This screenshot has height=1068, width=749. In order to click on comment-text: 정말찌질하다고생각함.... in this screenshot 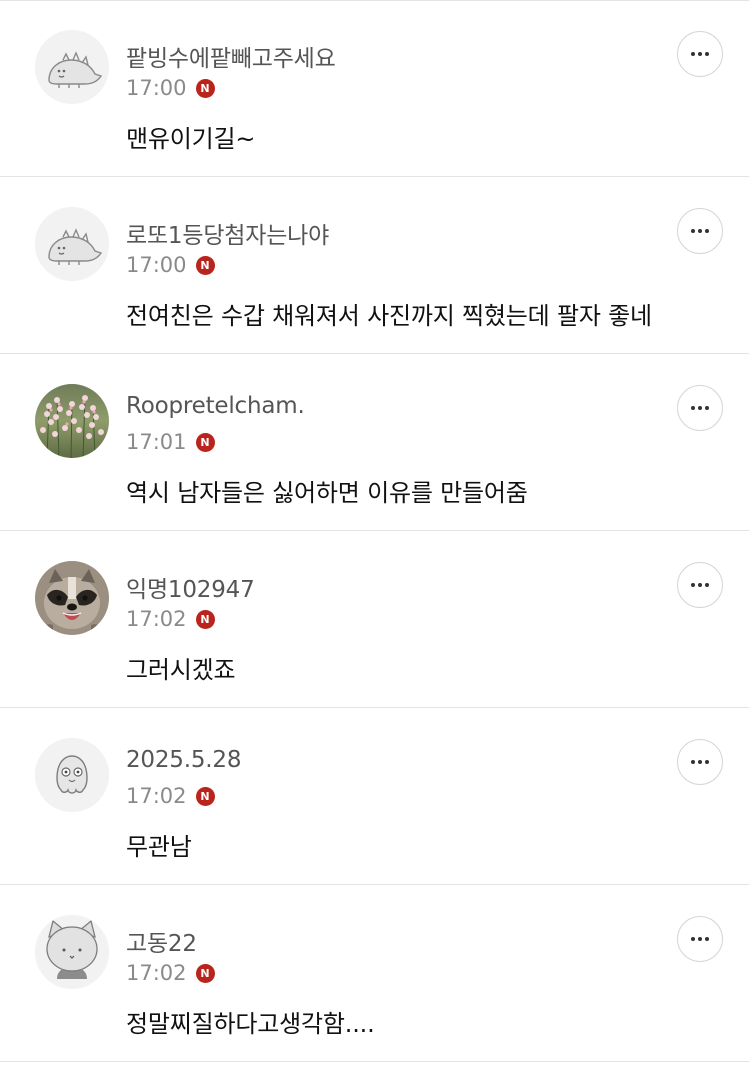, I will do `click(250, 1024)`.